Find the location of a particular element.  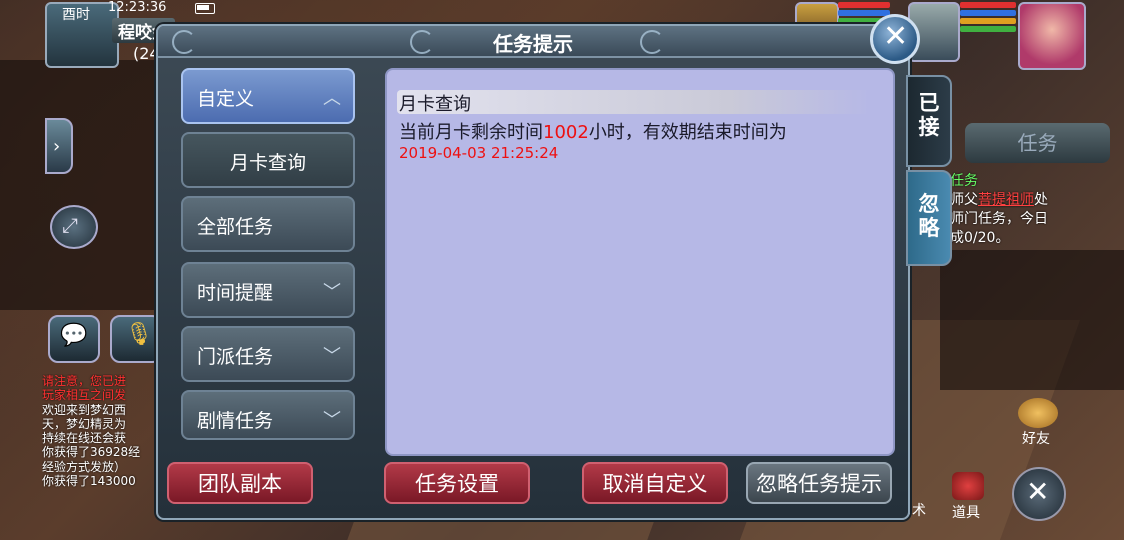

menu-item-story-quests: 剧情任务 ﹀ is located at coordinates (268, 415).